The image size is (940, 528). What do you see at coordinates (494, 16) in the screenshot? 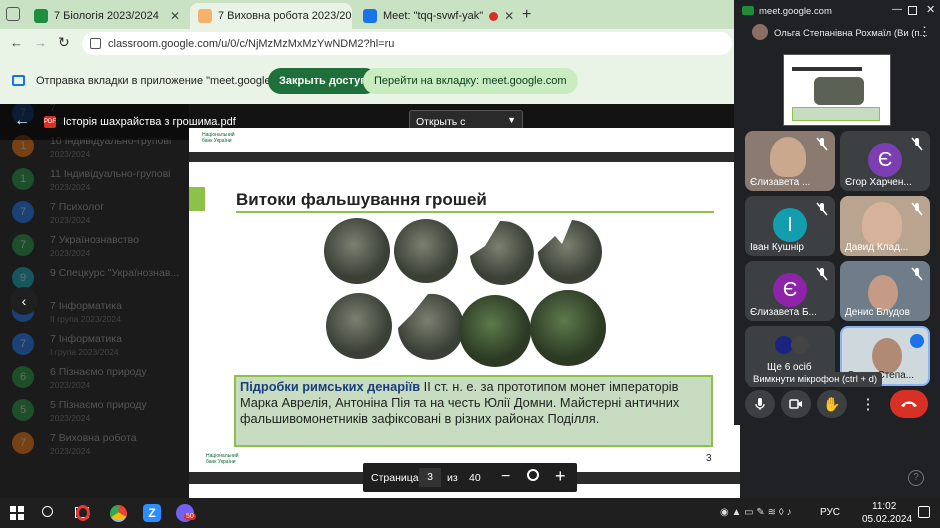
I see `recording-icon` at bounding box center [494, 16].